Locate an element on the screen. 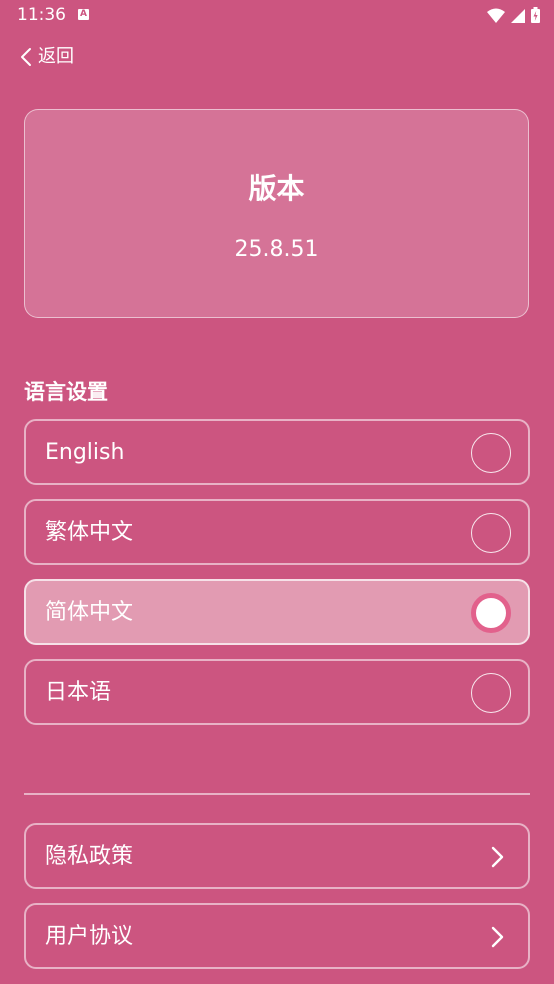 The height and width of the screenshot is (984, 554). signal-icon is located at coordinates (518, 16).